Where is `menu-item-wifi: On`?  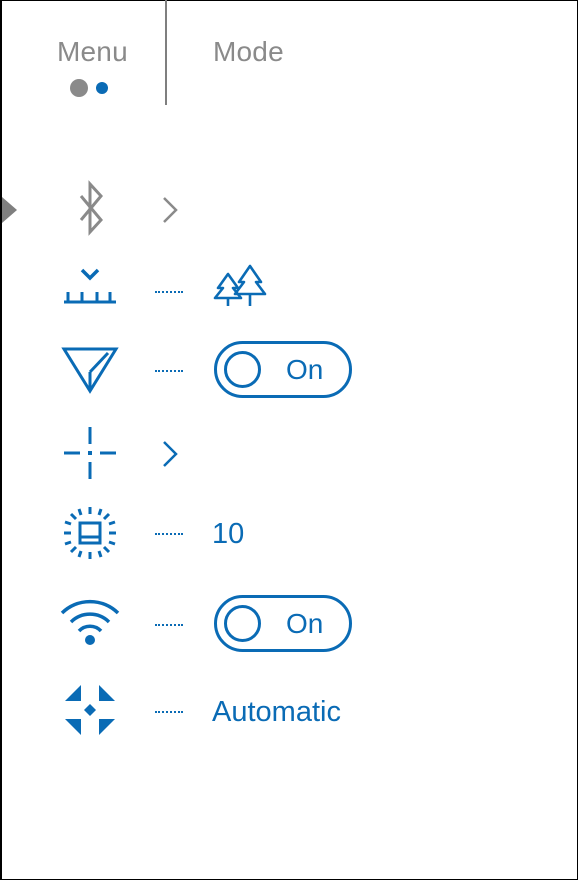 menu-item-wifi: On is located at coordinates (289, 625).